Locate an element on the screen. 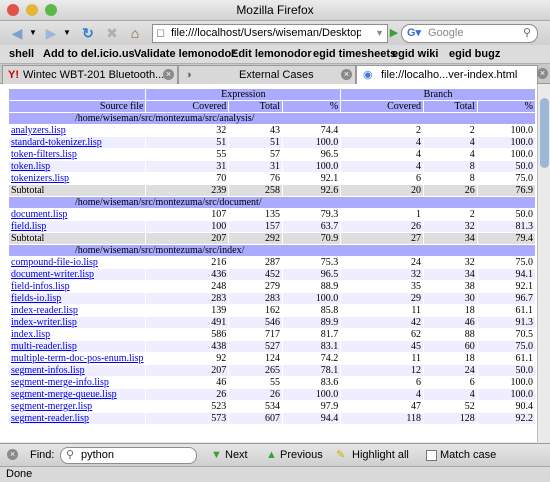 The width and height of the screenshot is (550, 482). highlight-all-button: Highlight all is located at coordinates (380, 455).